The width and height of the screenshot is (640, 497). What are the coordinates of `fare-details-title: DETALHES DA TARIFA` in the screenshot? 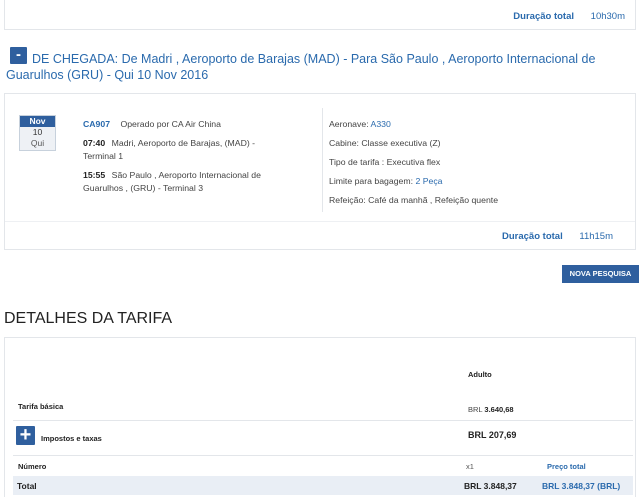 It's located at (88, 318).